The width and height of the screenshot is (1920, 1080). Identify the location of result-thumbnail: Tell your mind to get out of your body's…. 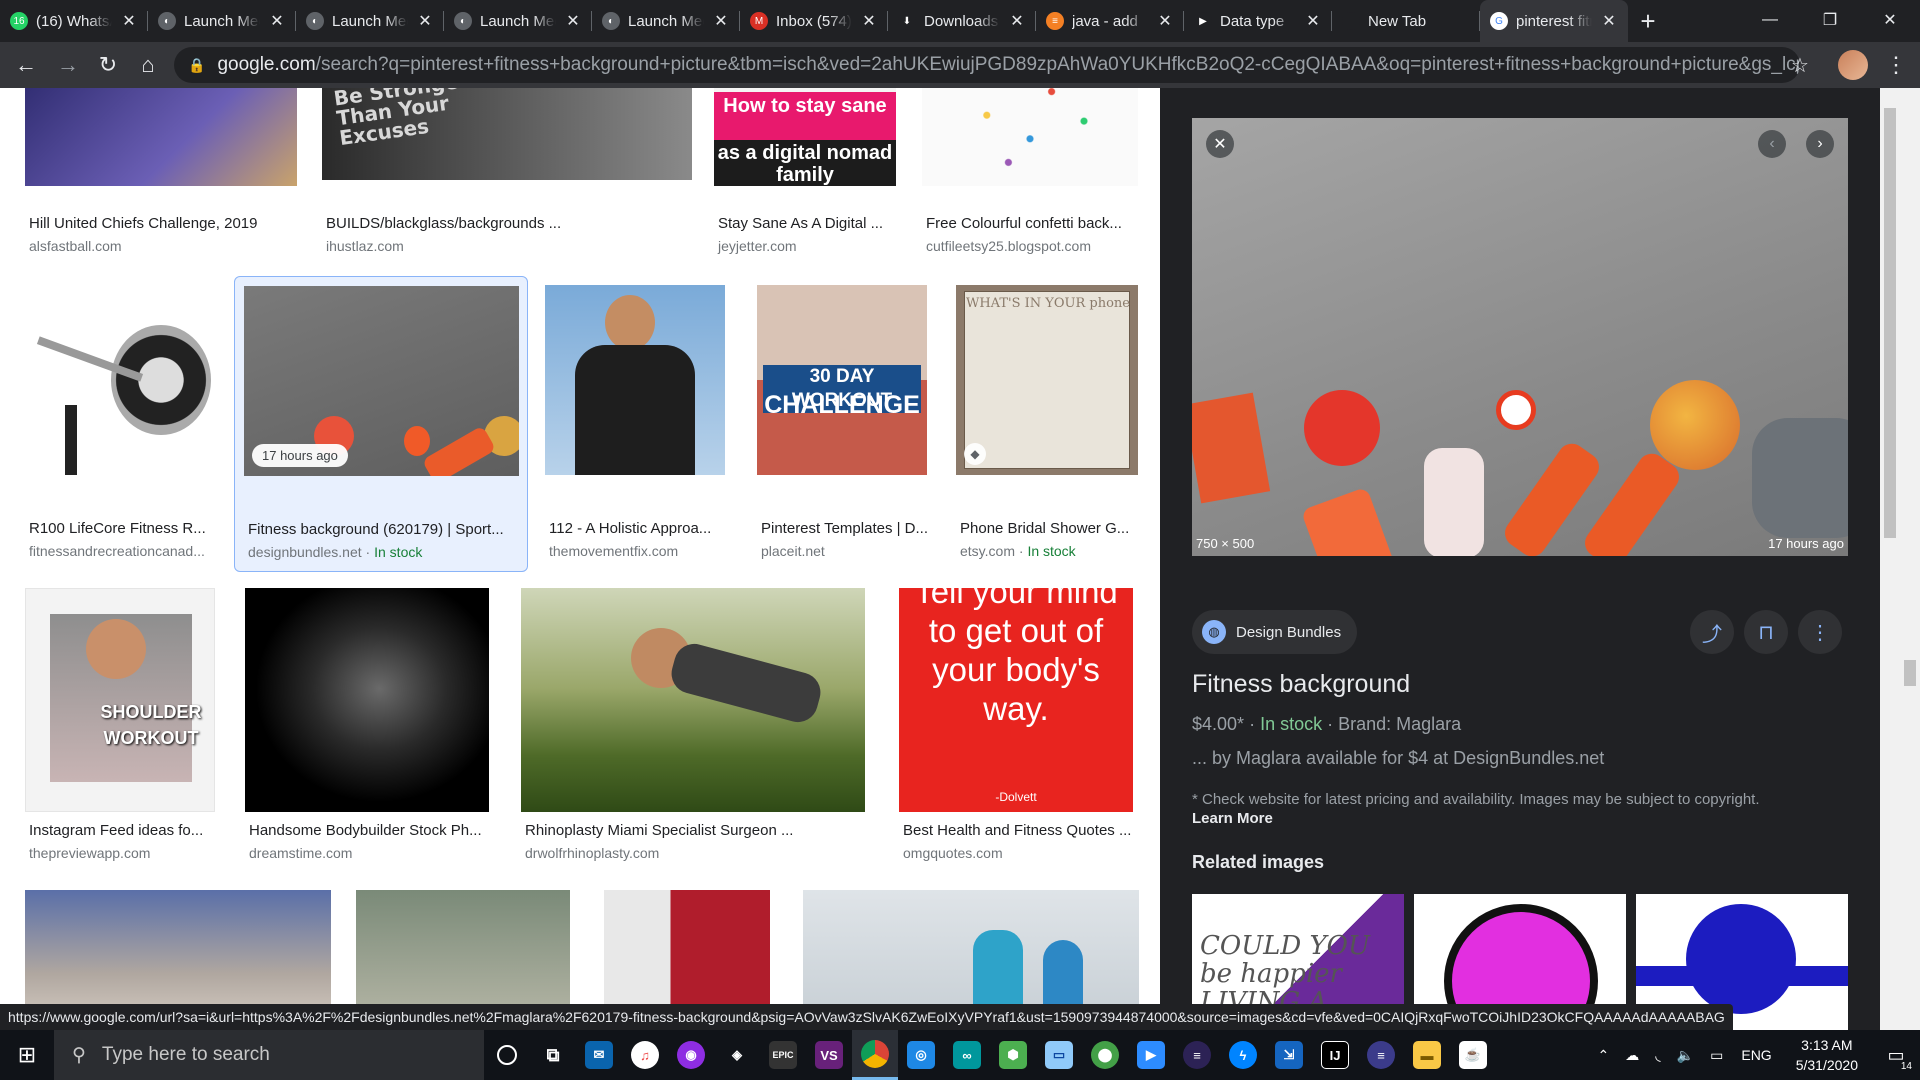
(1016, 700).